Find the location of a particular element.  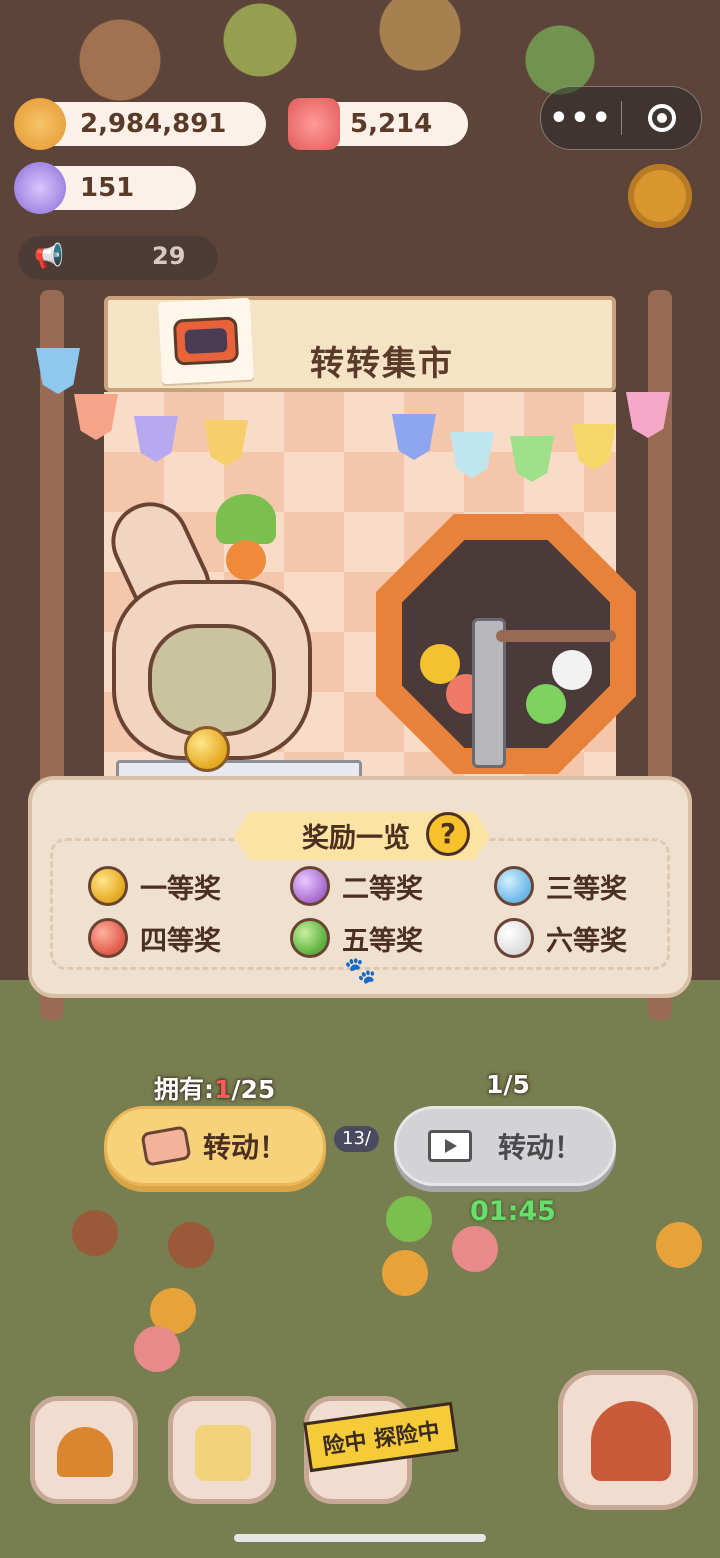

carousel-market-icon is located at coordinates (631, 1441).